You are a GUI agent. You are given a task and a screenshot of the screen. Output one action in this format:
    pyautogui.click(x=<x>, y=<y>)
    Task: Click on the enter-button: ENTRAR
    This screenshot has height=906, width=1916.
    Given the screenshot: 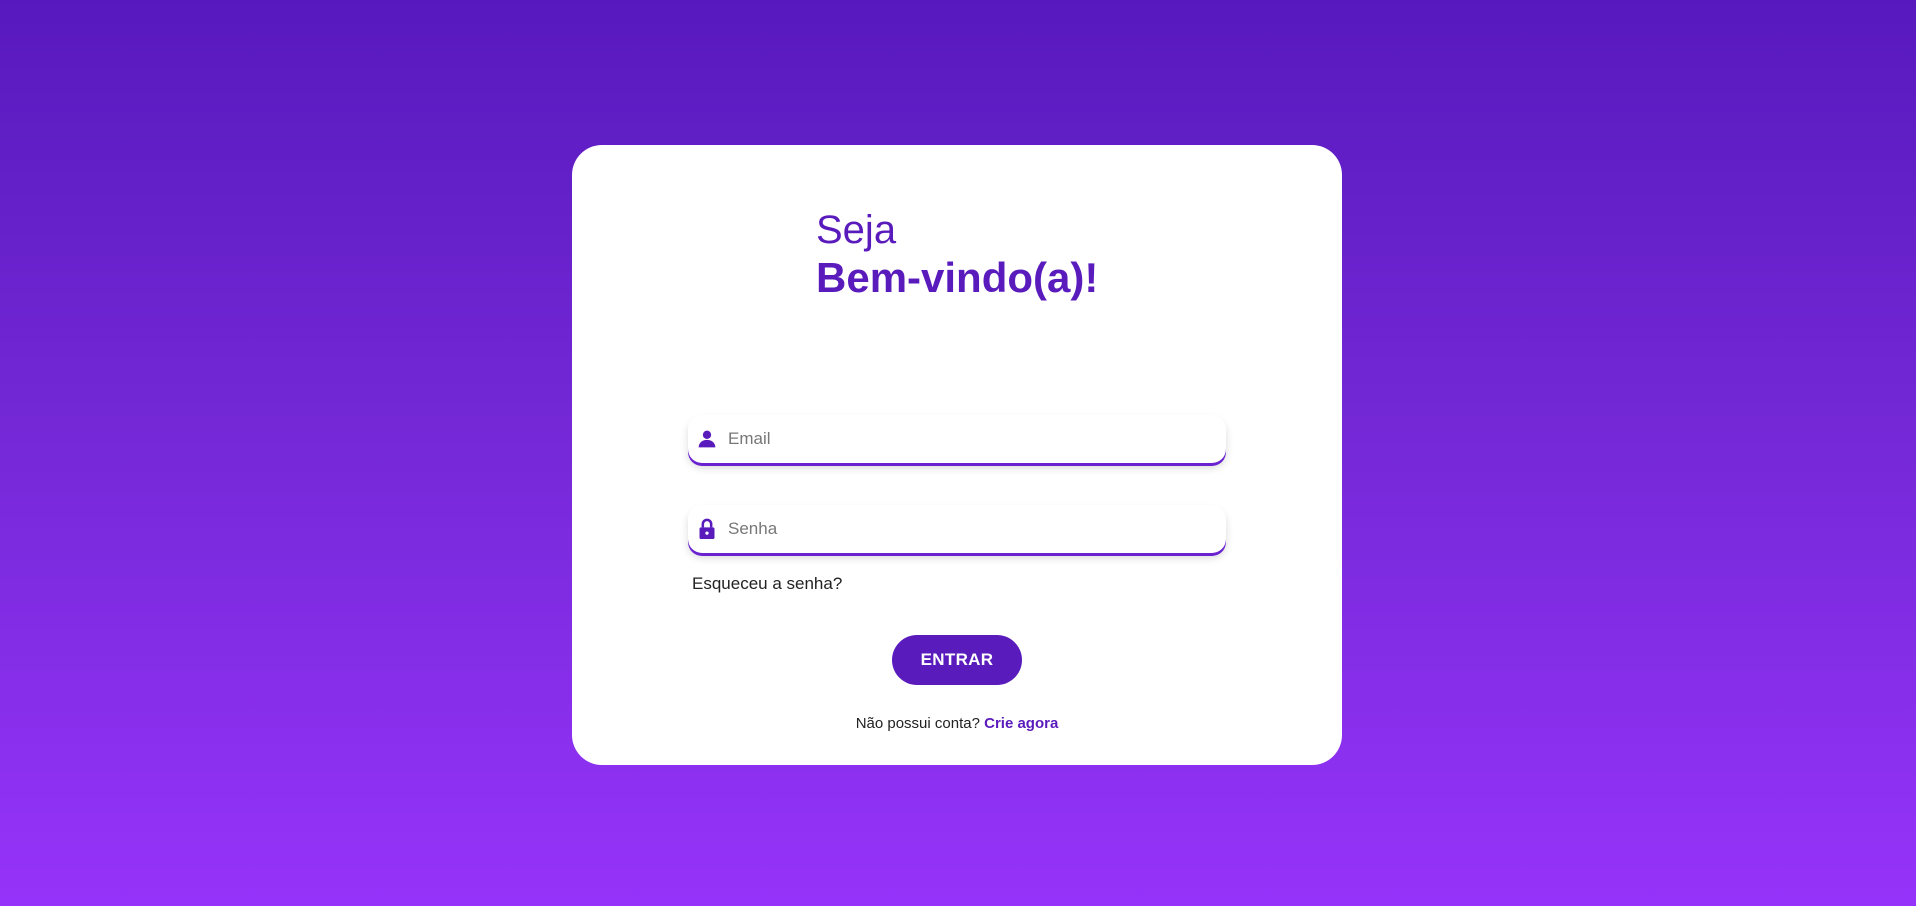 What is the action you would take?
    pyautogui.click(x=957, y=660)
    